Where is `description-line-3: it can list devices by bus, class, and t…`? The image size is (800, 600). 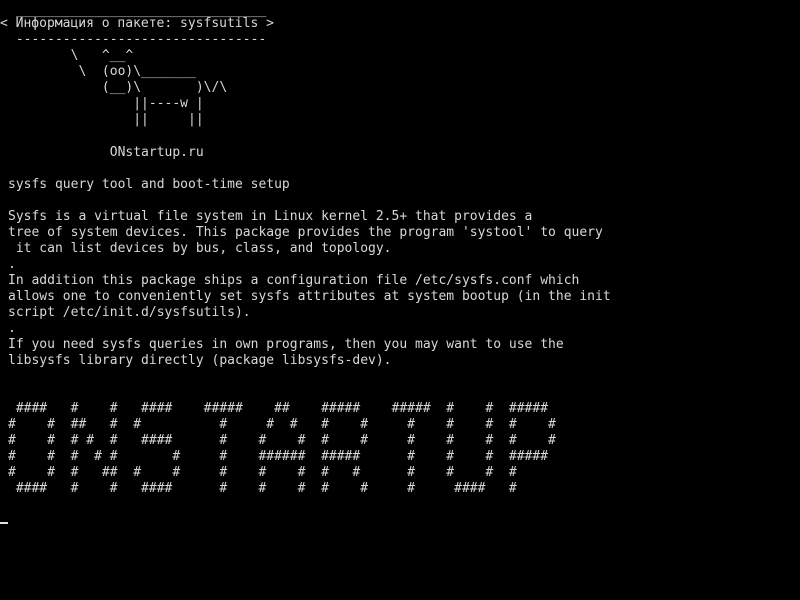
description-line-3: it can list devices by bus, class, and t… is located at coordinates (200, 248).